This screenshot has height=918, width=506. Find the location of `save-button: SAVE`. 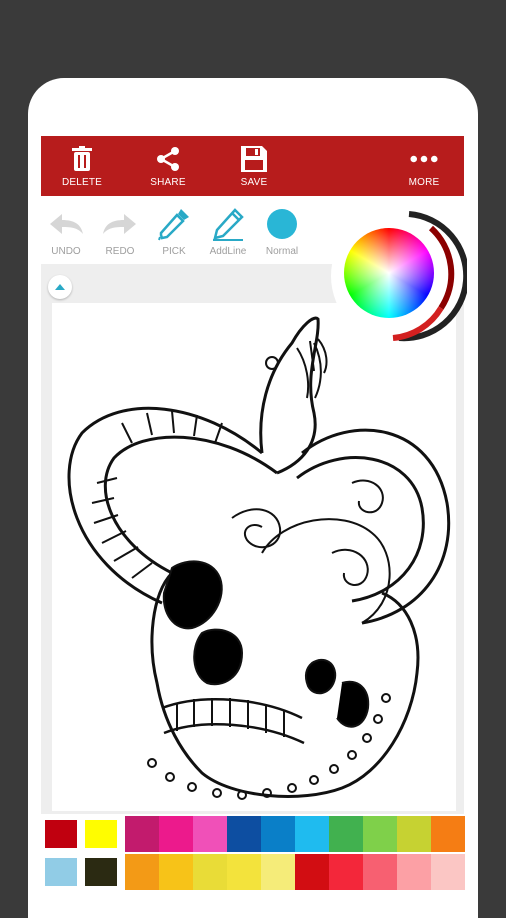

save-button: SAVE is located at coordinates (254, 166).